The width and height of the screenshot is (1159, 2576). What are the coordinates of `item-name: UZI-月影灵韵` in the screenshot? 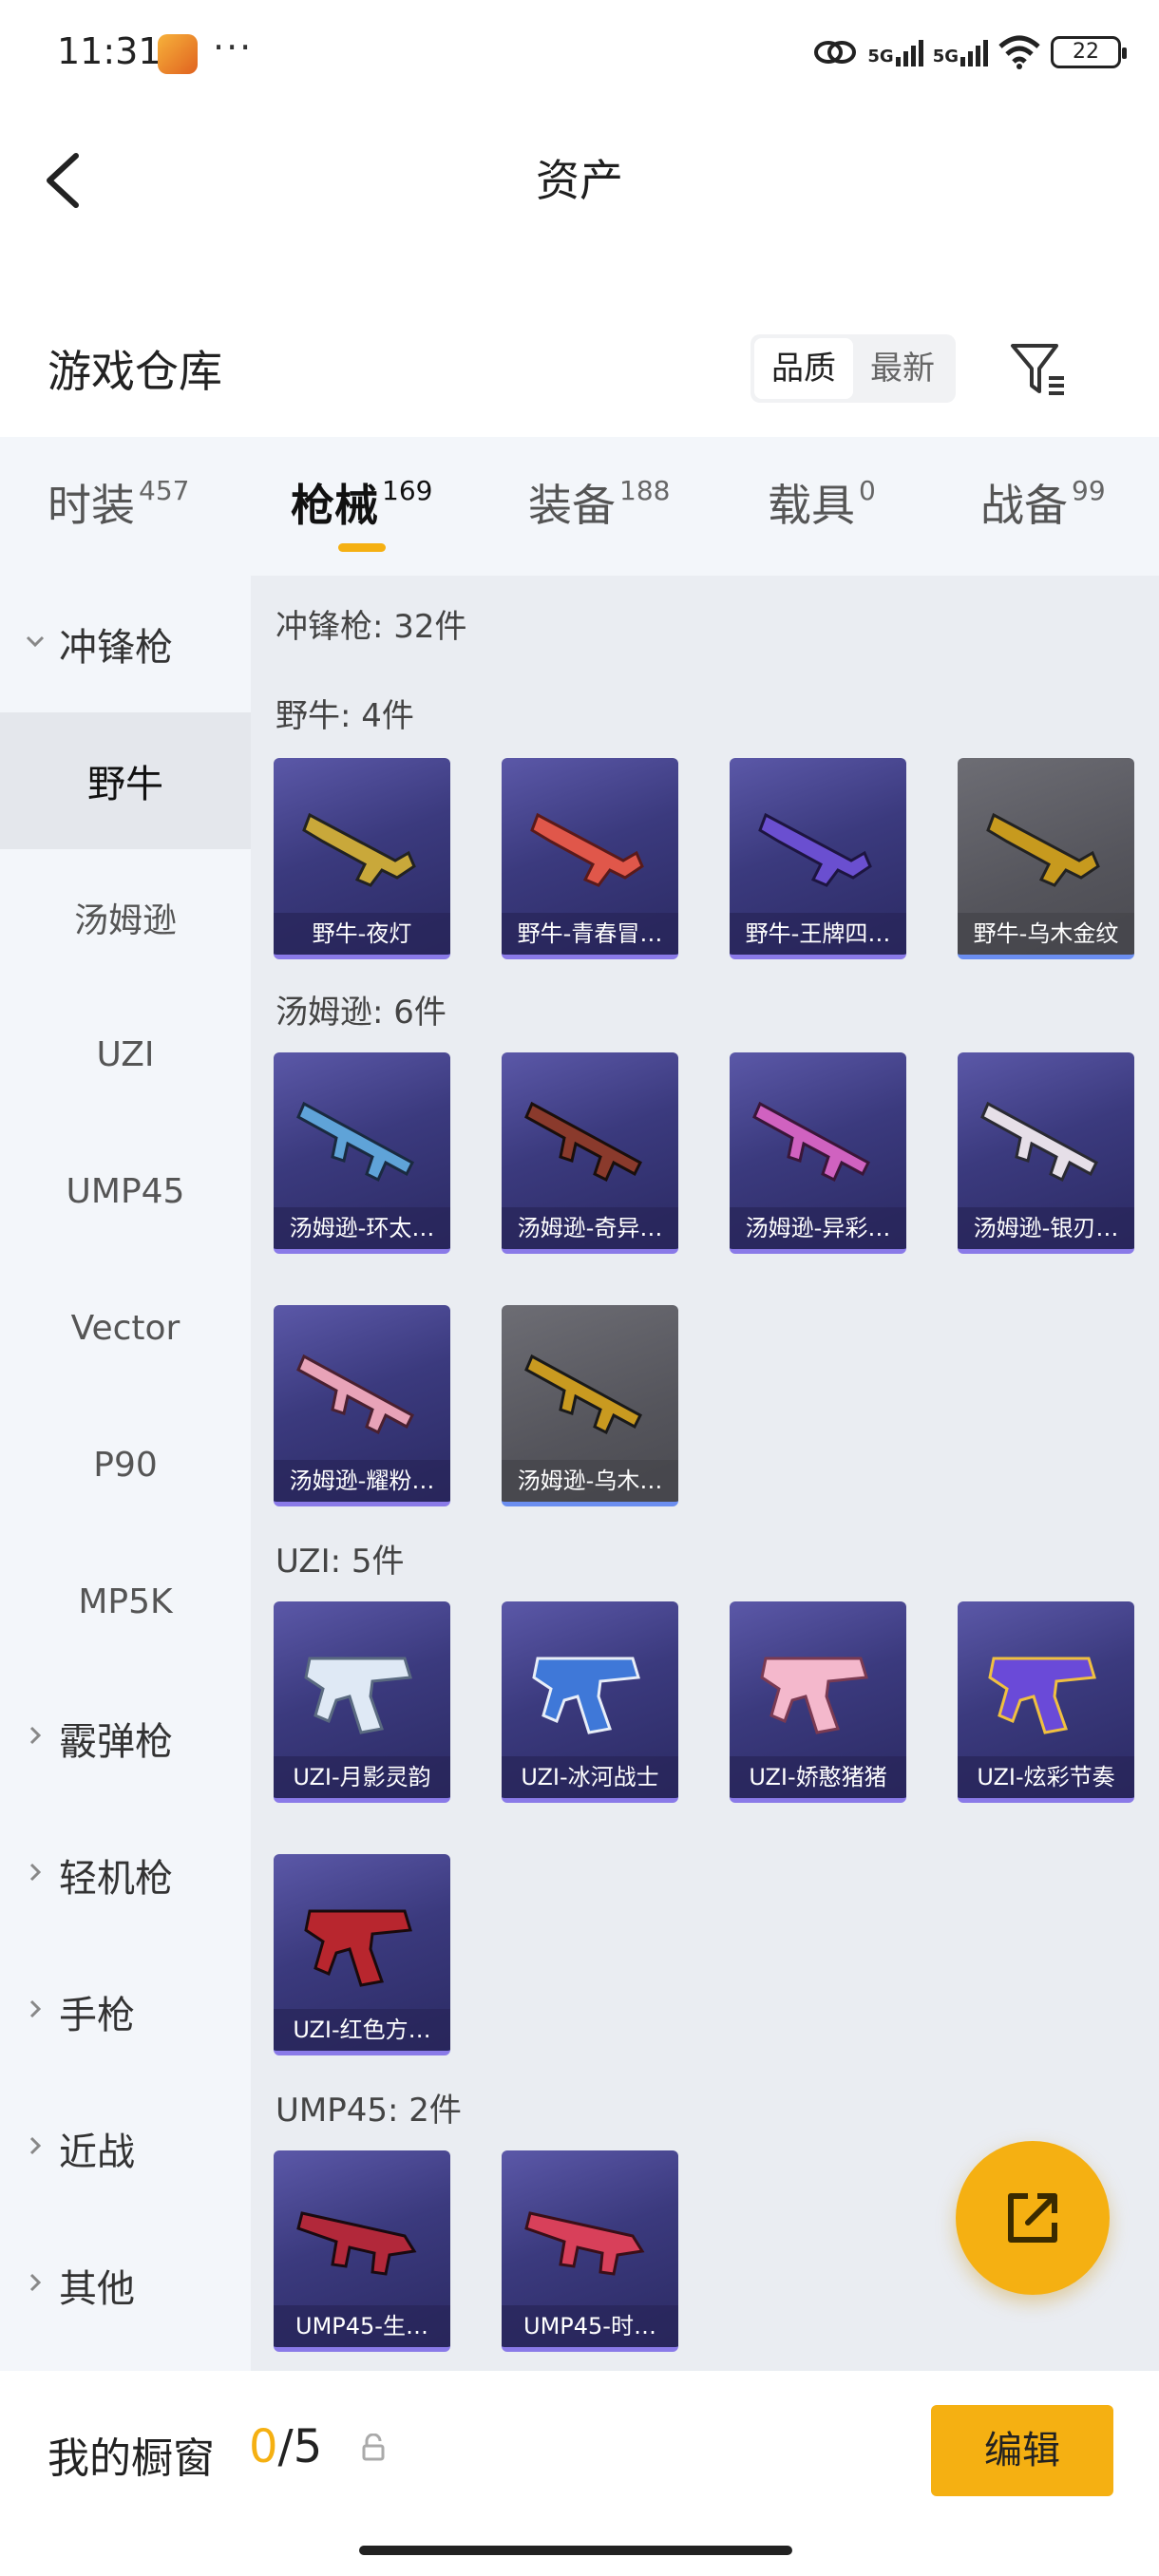 It's located at (362, 1777).